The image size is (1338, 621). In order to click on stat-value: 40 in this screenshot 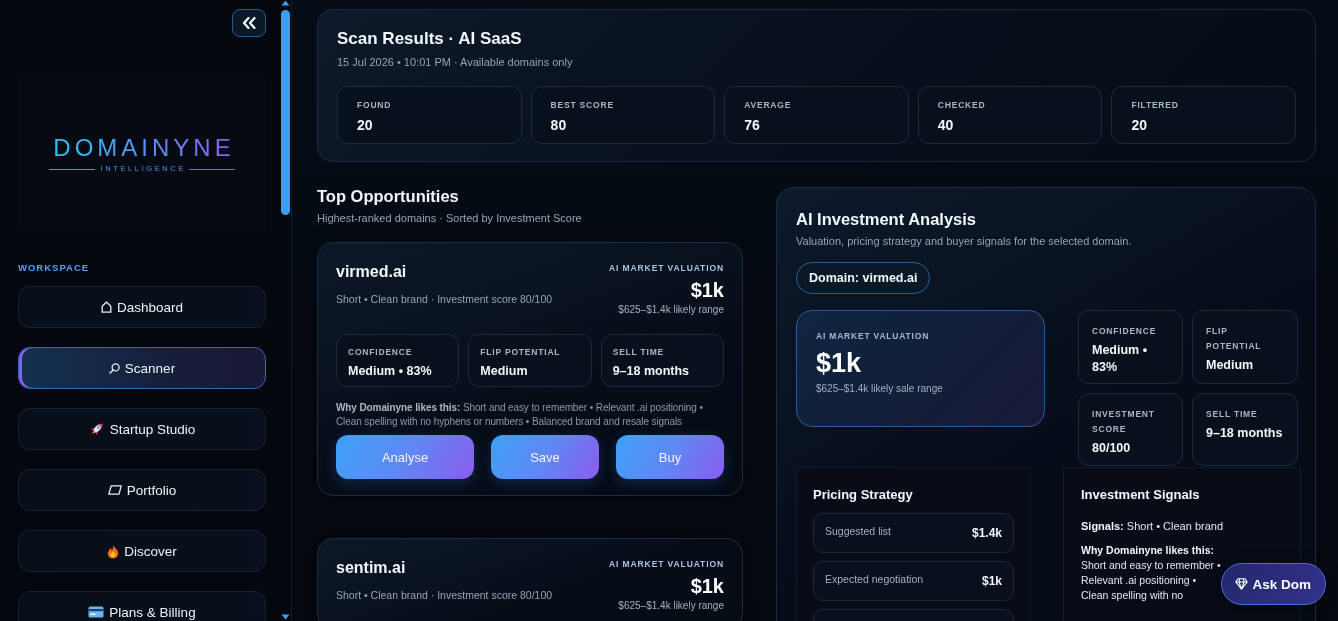, I will do `click(946, 125)`.